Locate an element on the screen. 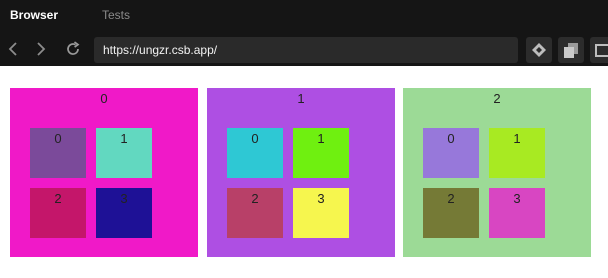 The image size is (608, 278). copy-button is located at coordinates (571, 50).